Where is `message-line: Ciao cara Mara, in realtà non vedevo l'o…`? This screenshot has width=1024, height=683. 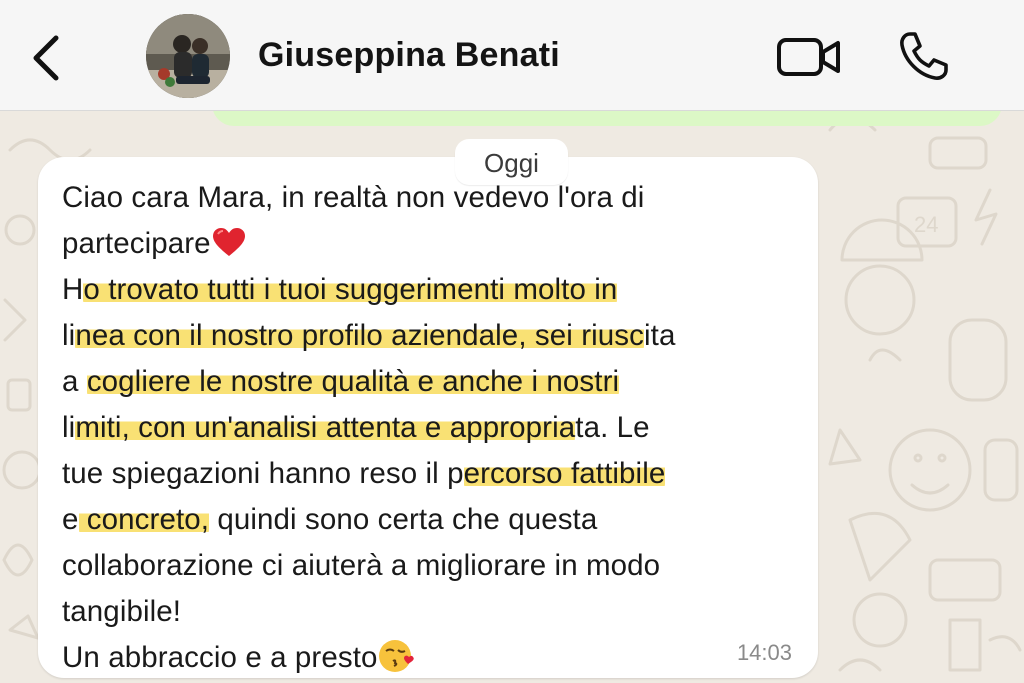
message-line: Ciao cara Mara, in realtà non vedevo l'o… is located at coordinates (353, 197).